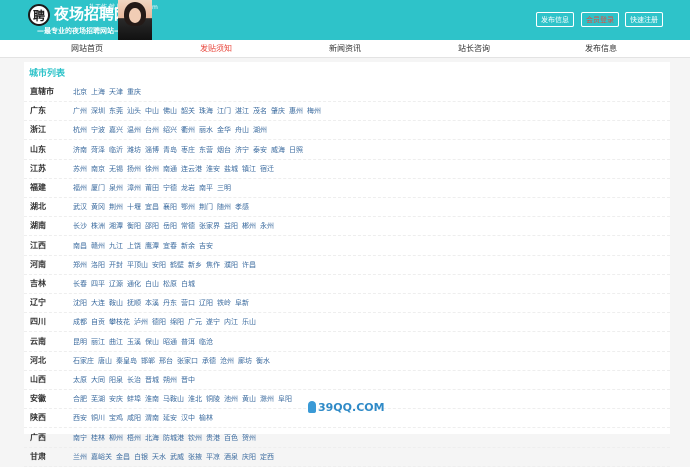 The image size is (690, 467). I want to click on city-link: 内江, so click(231, 322).